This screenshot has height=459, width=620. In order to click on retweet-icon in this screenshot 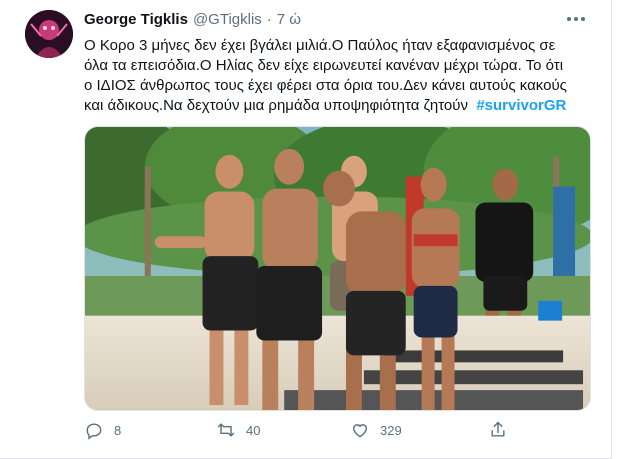, I will do `click(226, 430)`.